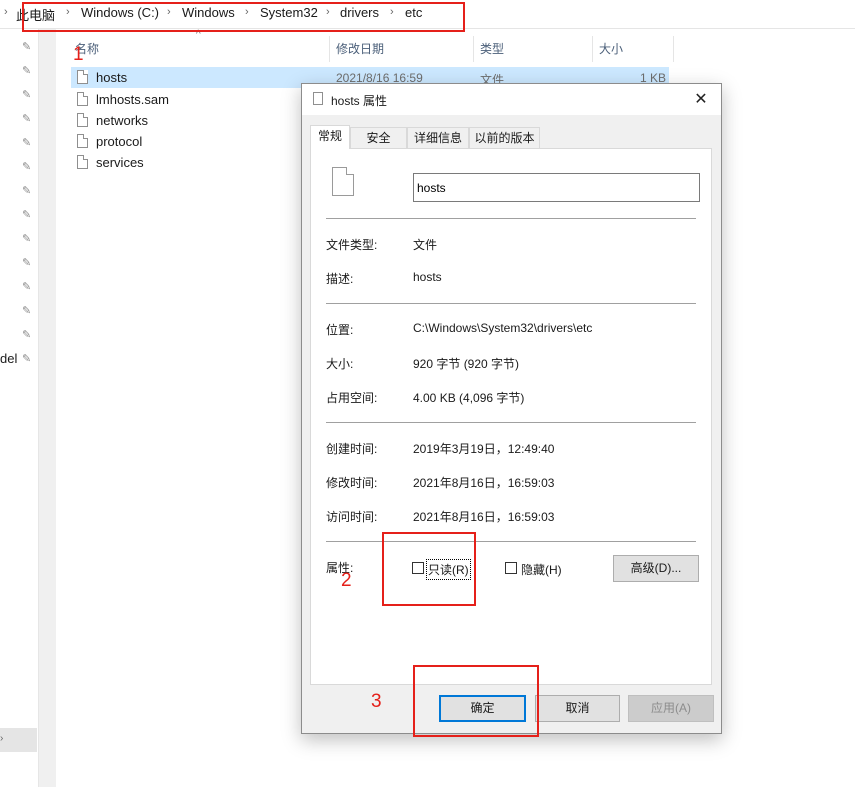 The image size is (855, 787). What do you see at coordinates (438, 137) in the screenshot?
I see `tab-details: 详细信息` at bounding box center [438, 137].